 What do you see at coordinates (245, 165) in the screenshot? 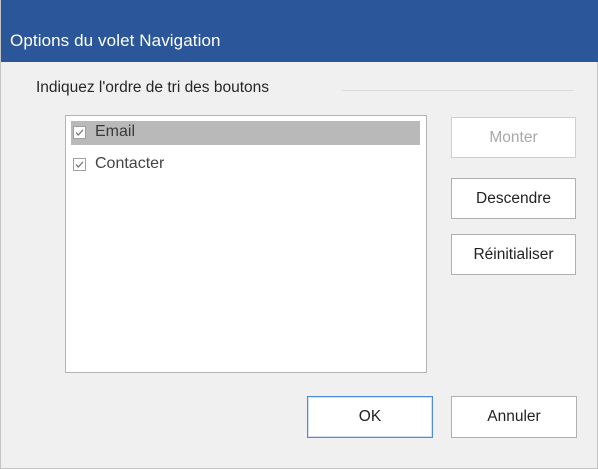
I see `list-item-contacter: Contacter` at bounding box center [245, 165].